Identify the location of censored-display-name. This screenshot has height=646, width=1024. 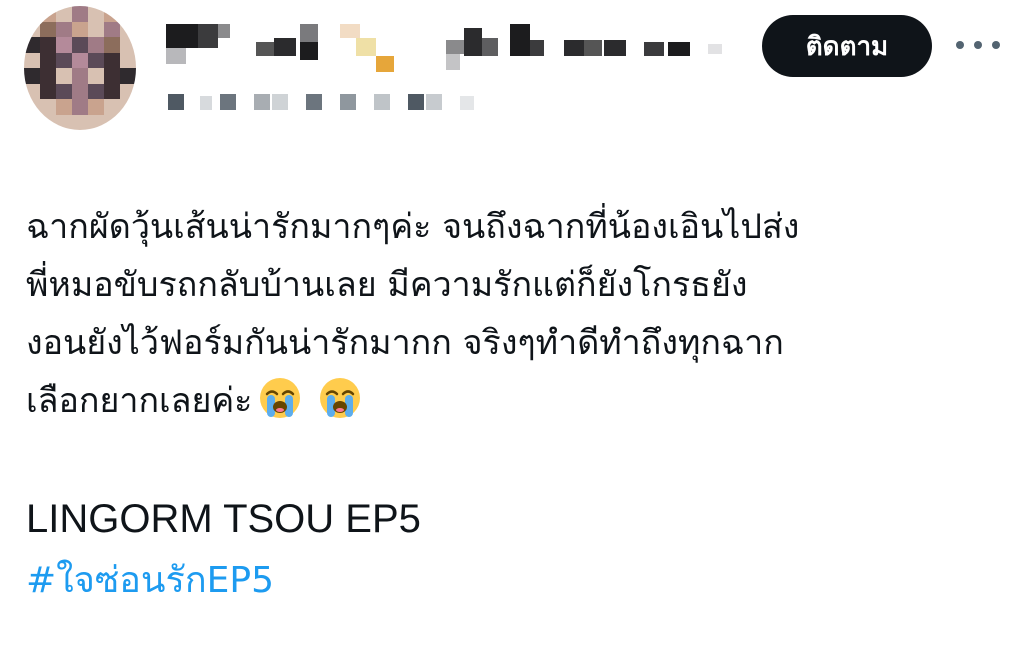
(445, 50).